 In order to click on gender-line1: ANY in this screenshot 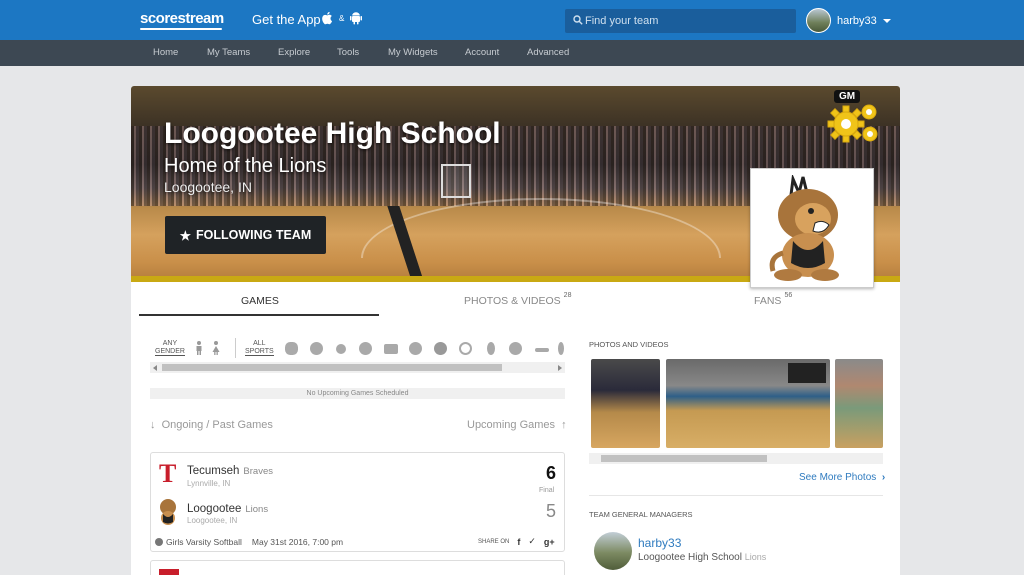, I will do `click(170, 343)`.